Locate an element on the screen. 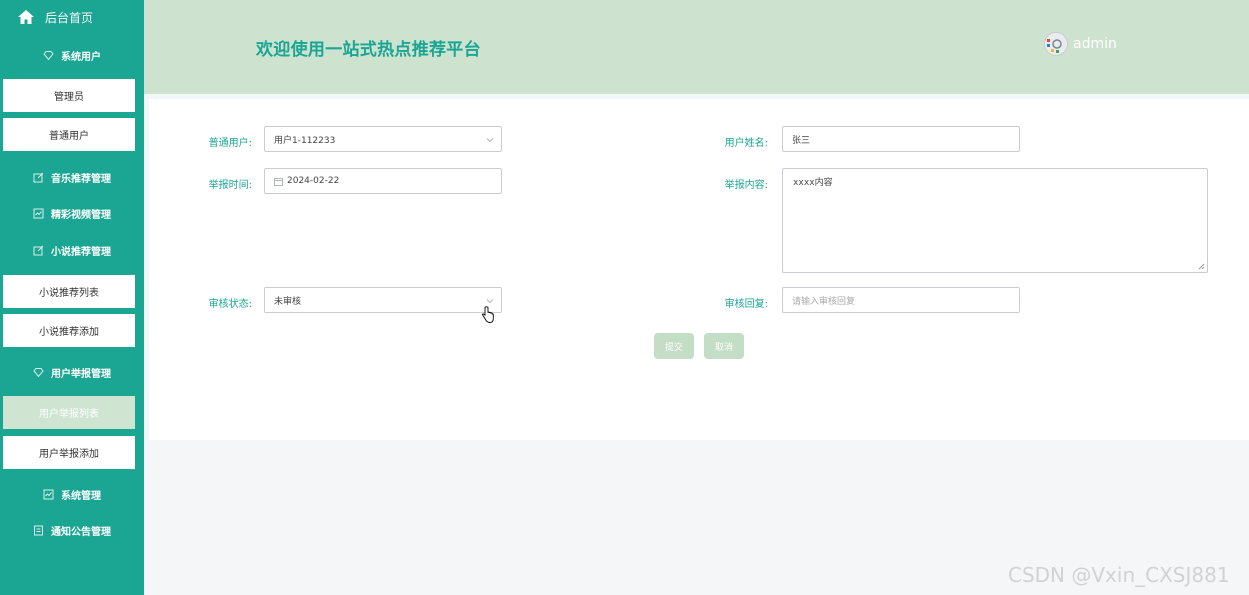 The width and height of the screenshot is (1249, 595). sidebar-item-label: 用户举报列表 is located at coordinates (69, 414).